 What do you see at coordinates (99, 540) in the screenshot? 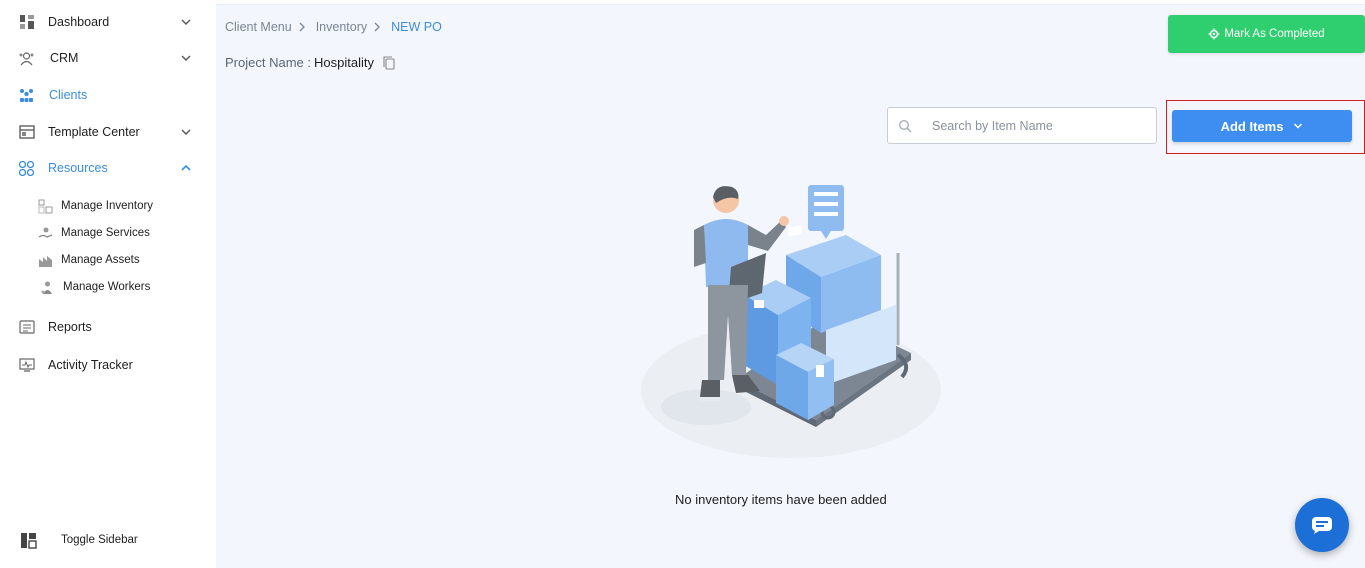
I see `toggle-sidebar-label: Toggle Sidebar` at bounding box center [99, 540].